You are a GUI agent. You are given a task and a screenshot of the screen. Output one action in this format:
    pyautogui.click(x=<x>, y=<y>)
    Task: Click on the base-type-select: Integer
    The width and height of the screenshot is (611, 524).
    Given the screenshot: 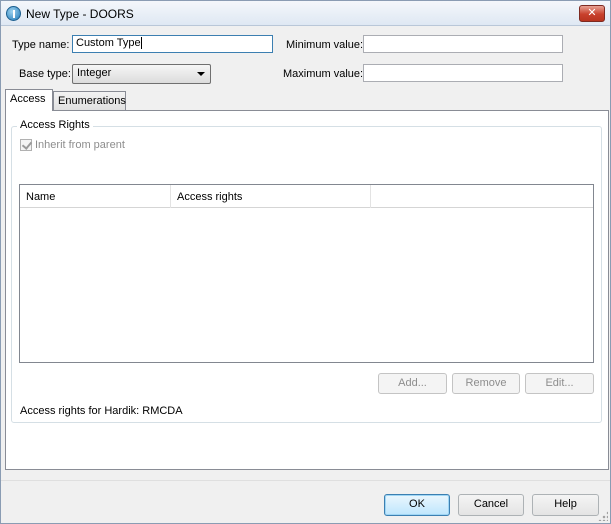 What is the action you would take?
    pyautogui.click(x=141, y=74)
    